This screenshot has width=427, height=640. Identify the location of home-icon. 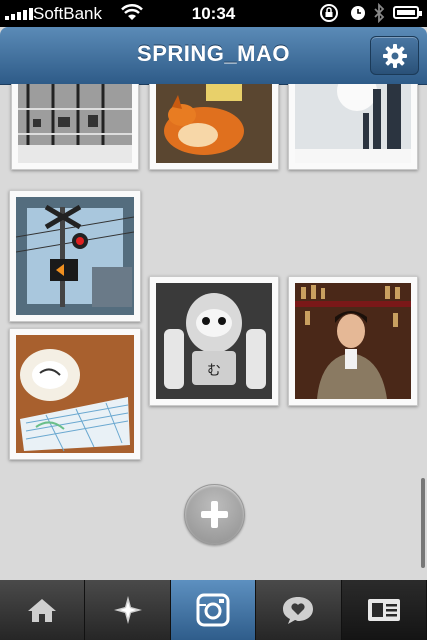
(42, 610).